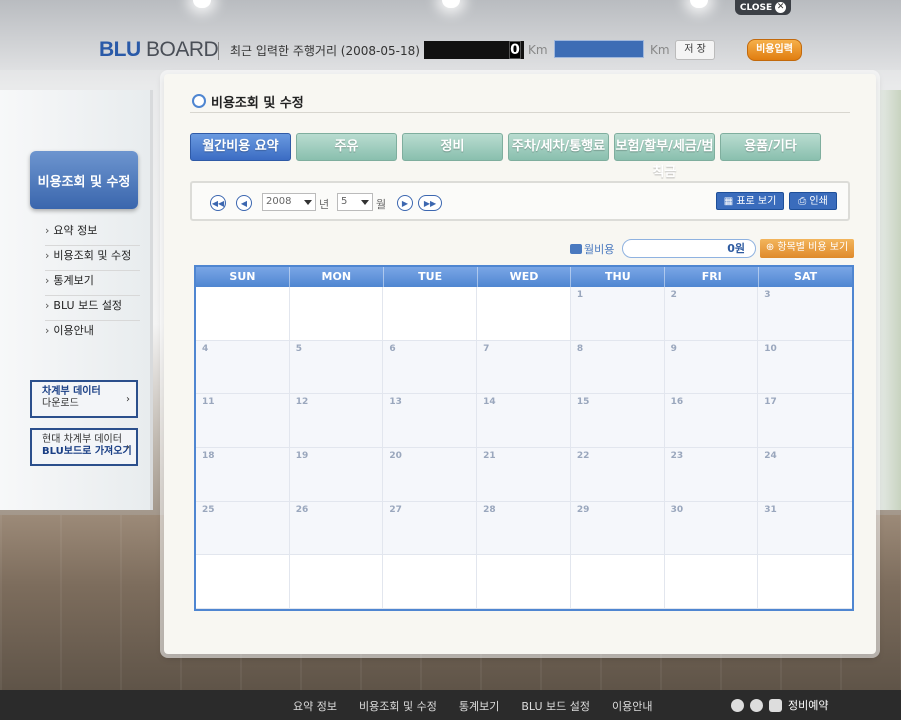 The image size is (901, 720). What do you see at coordinates (243, 475) in the screenshot?
I see `calendar-day-cell: 18` at bounding box center [243, 475].